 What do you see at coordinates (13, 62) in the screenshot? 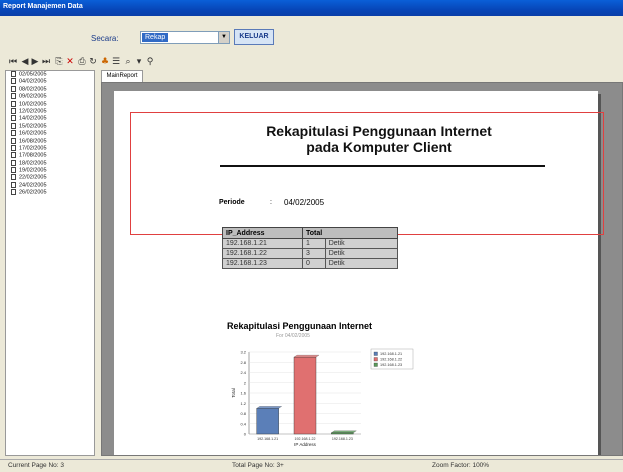
I see `first-page-icon: ⏮` at bounding box center [13, 62].